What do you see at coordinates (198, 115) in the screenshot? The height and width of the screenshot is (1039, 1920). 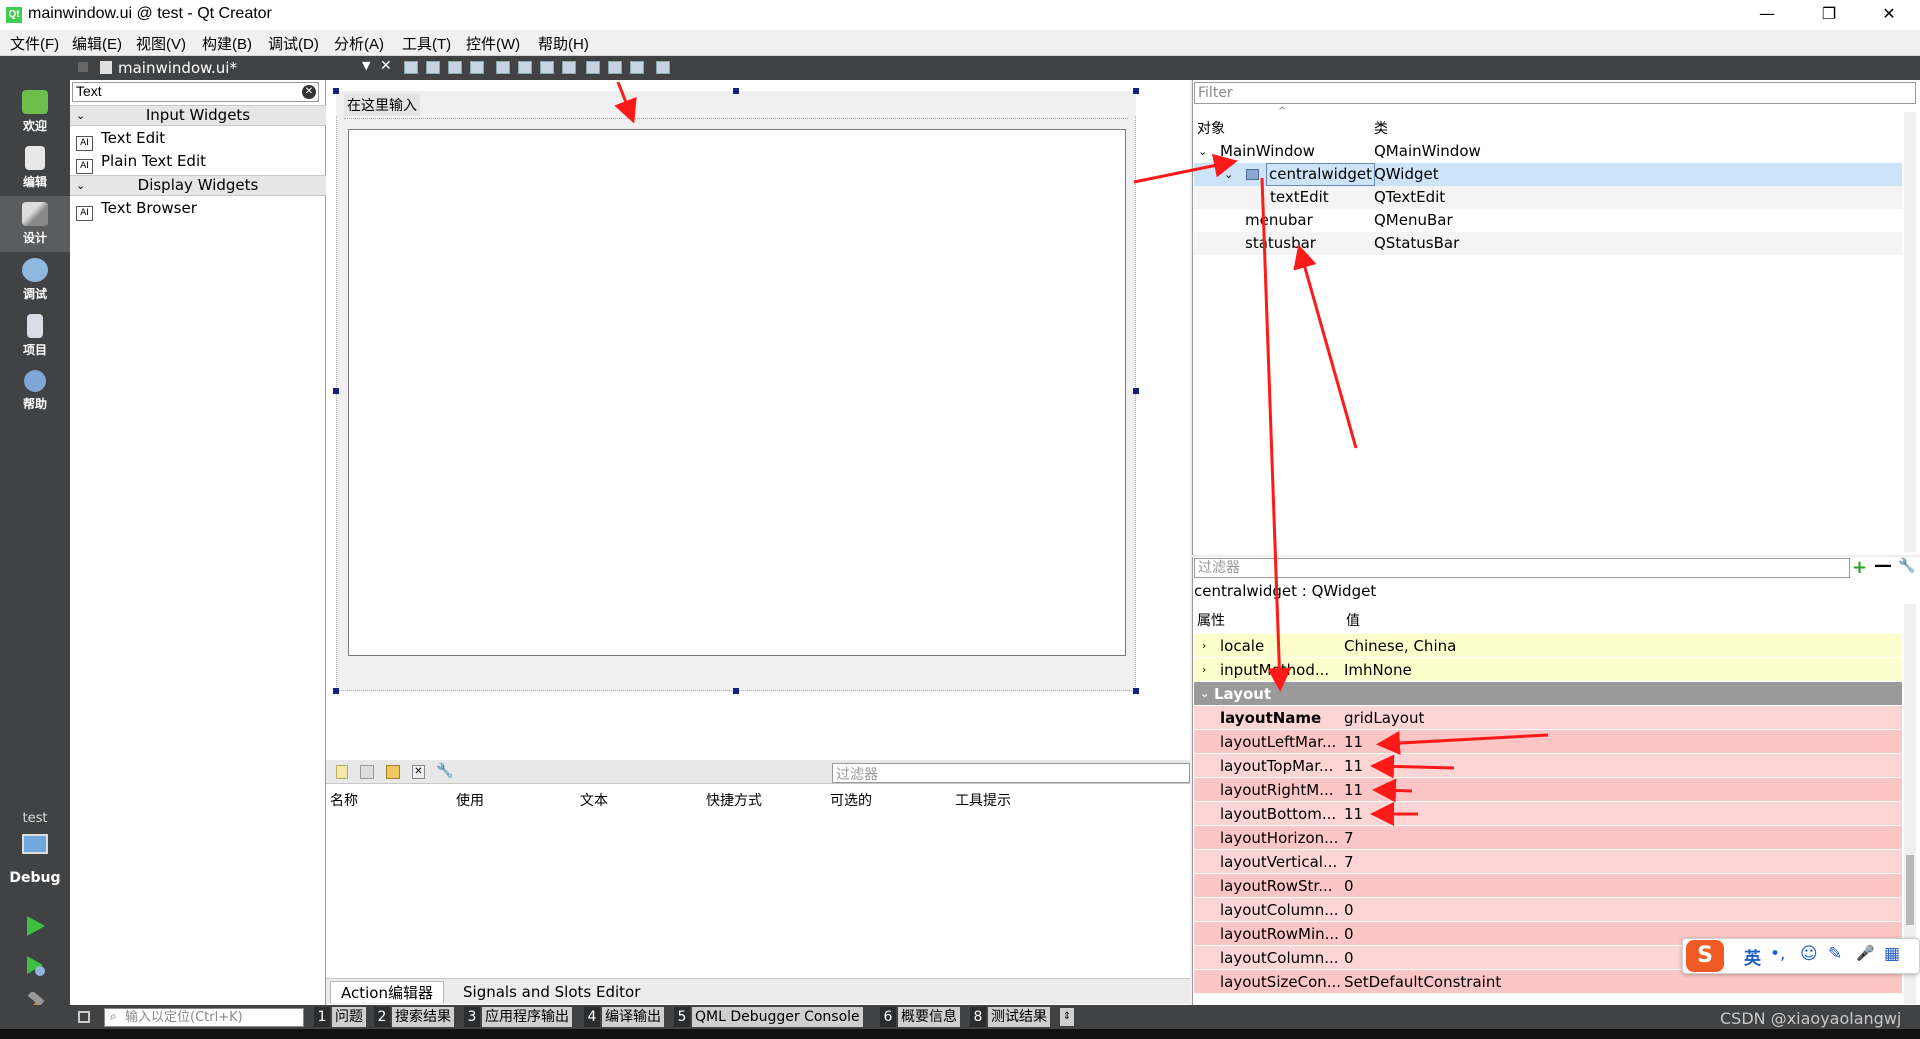 I see `category-input-widgets: ⌄ Input Widgets` at bounding box center [198, 115].